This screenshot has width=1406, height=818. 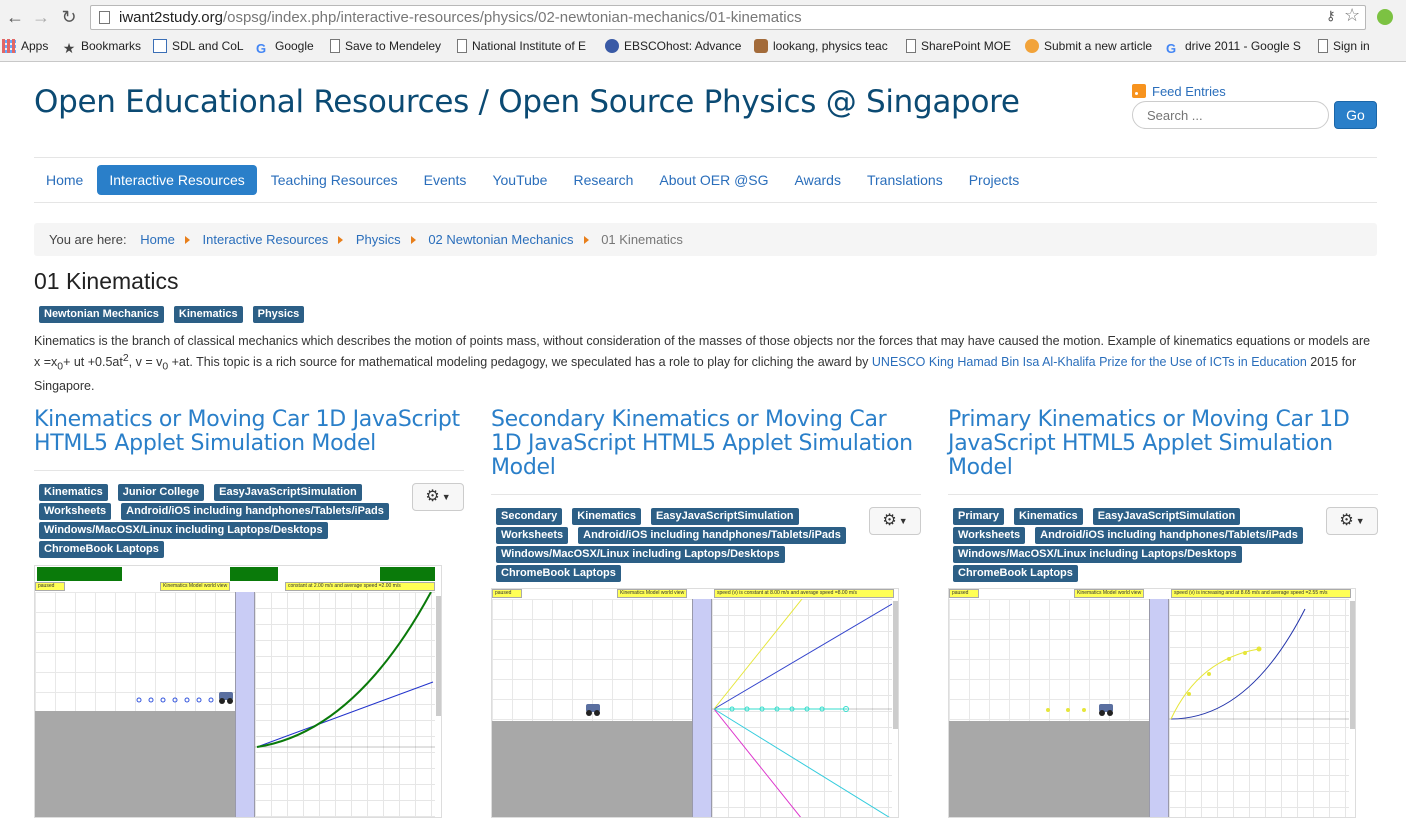 What do you see at coordinates (101, 46) in the screenshot?
I see `bookmark-bookmarks: ★ Bookmarks` at bounding box center [101, 46].